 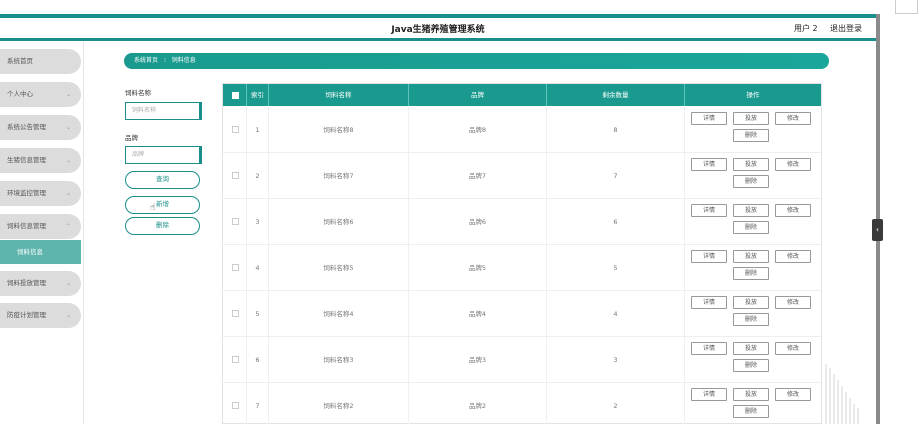 I want to click on chevron-up-icon: ⌃, so click(x=68, y=226).